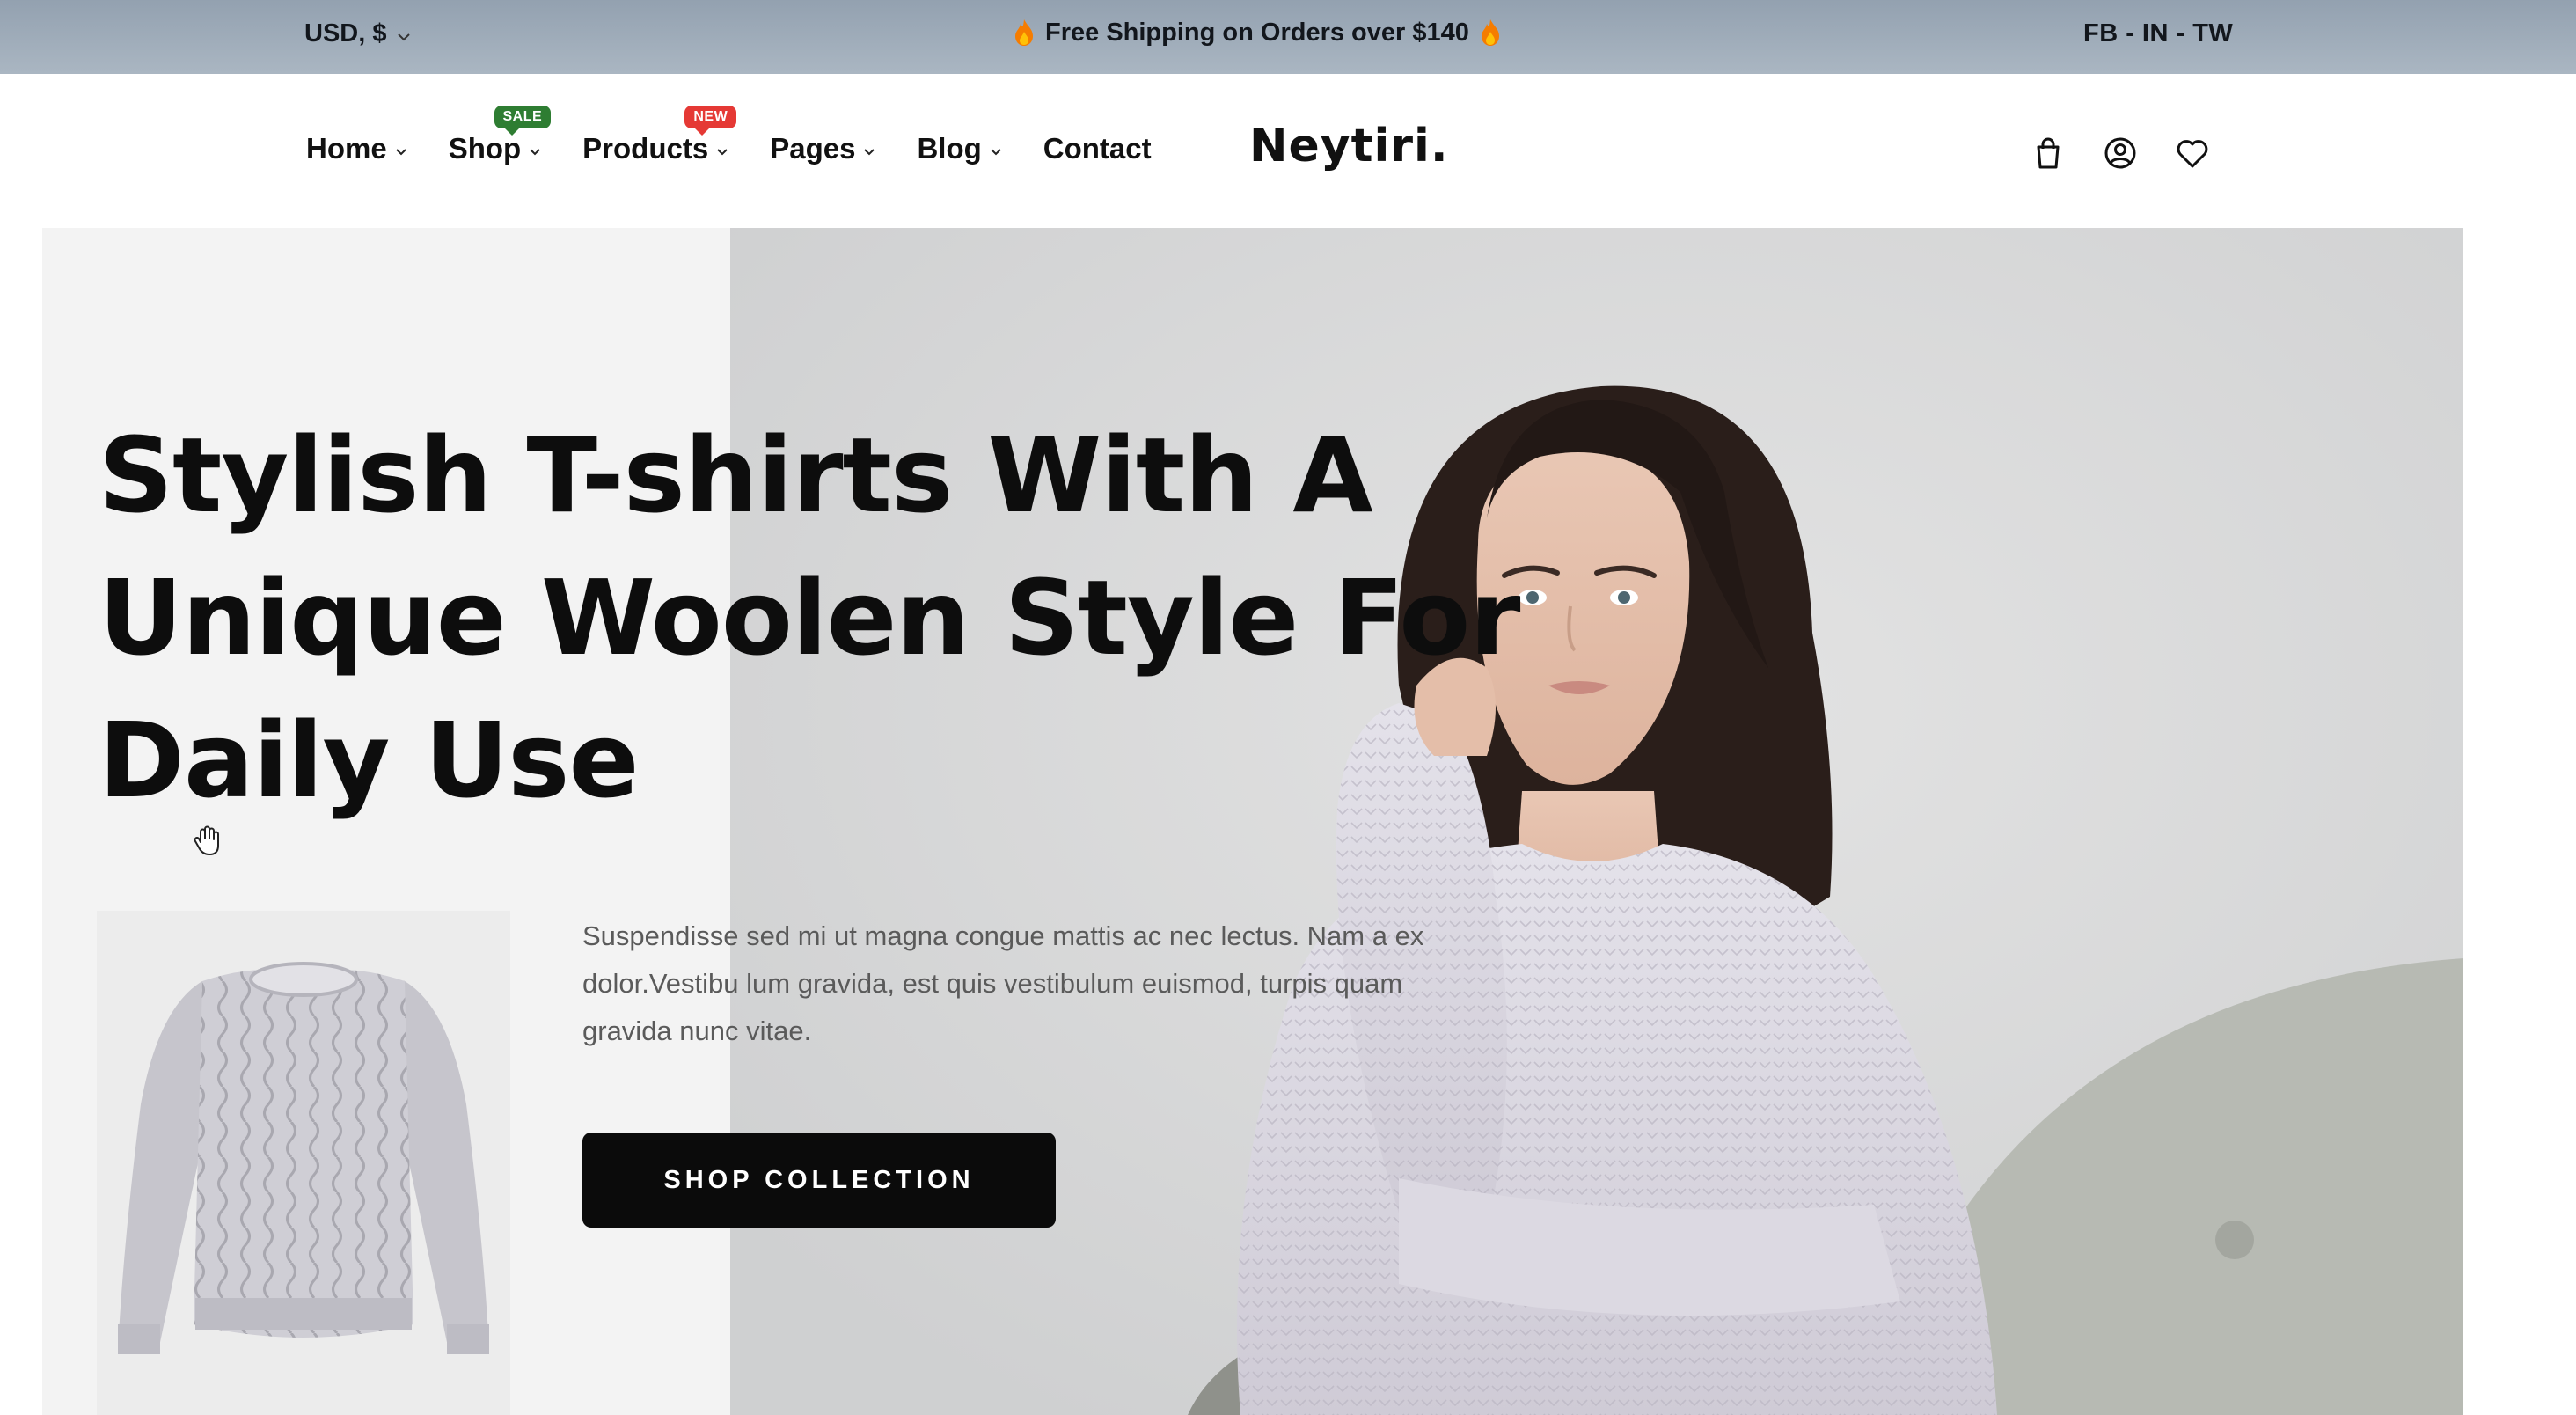 The height and width of the screenshot is (1415, 2576). I want to click on nav-item-products: NEW Products, so click(659, 135).